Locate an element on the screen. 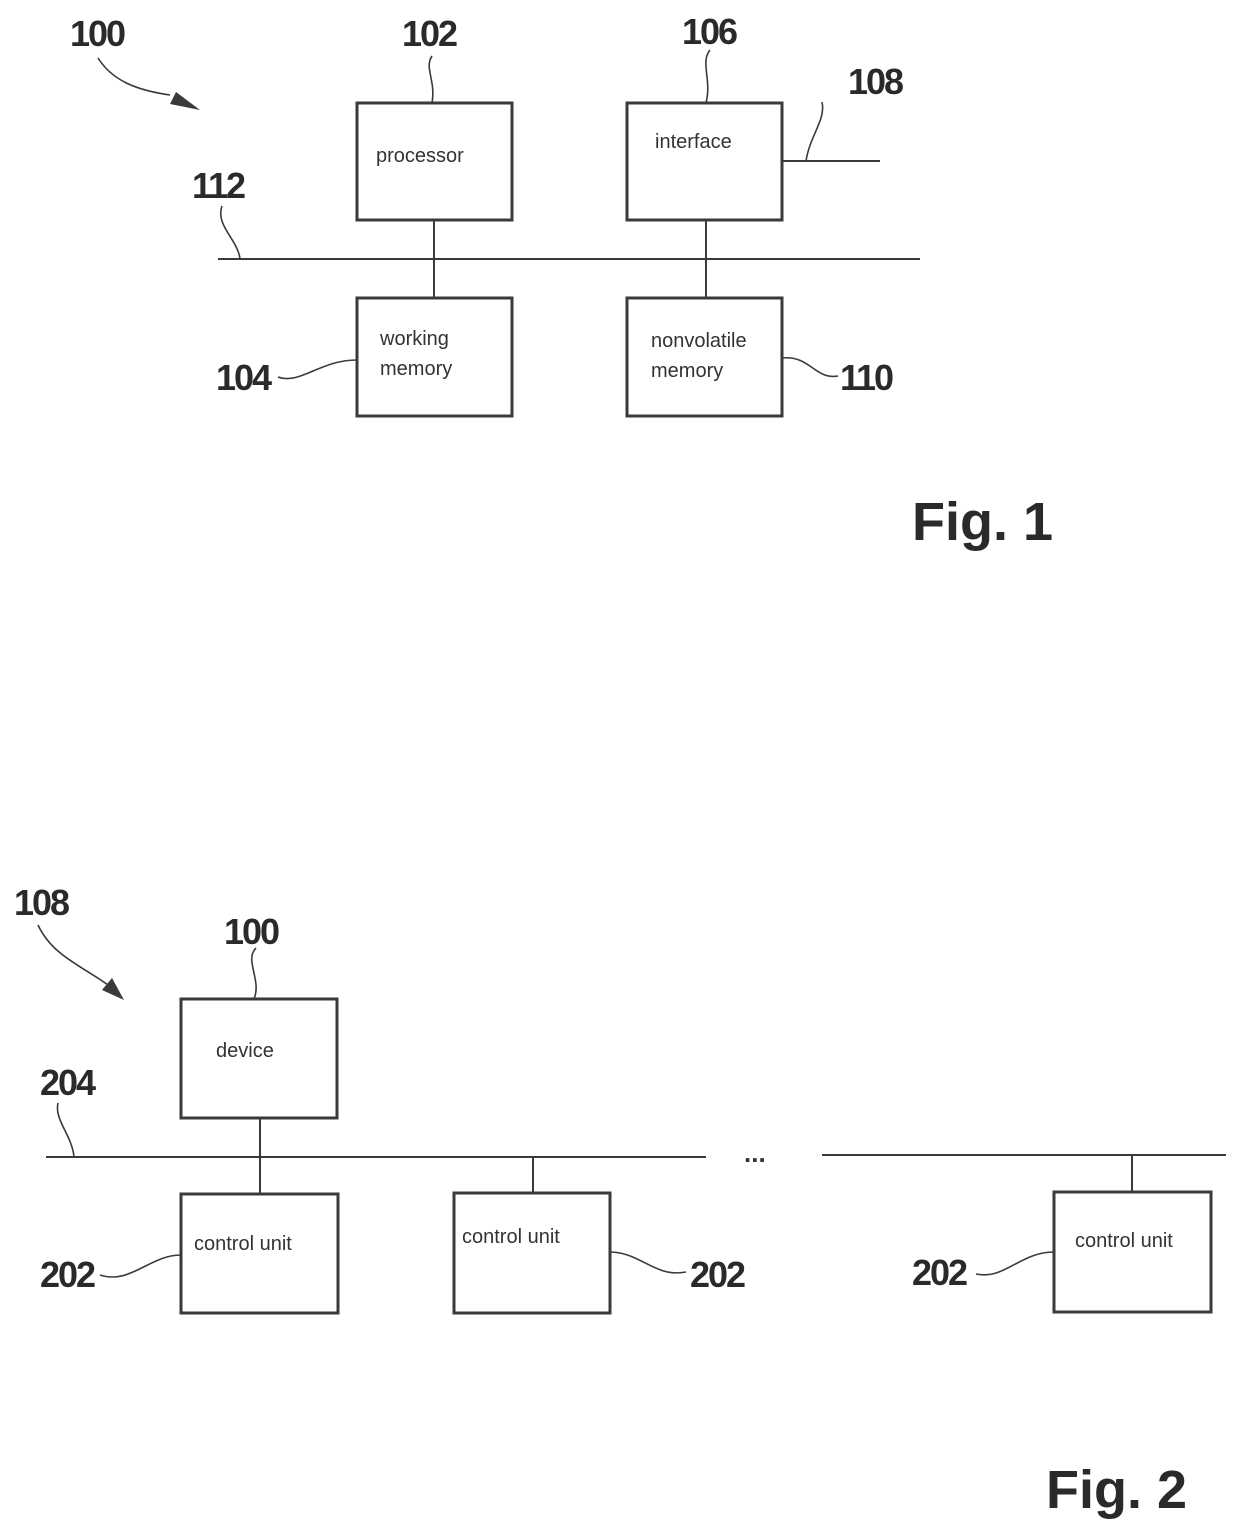  control-unit-1-label: control unit is located at coordinates (243, 1244).